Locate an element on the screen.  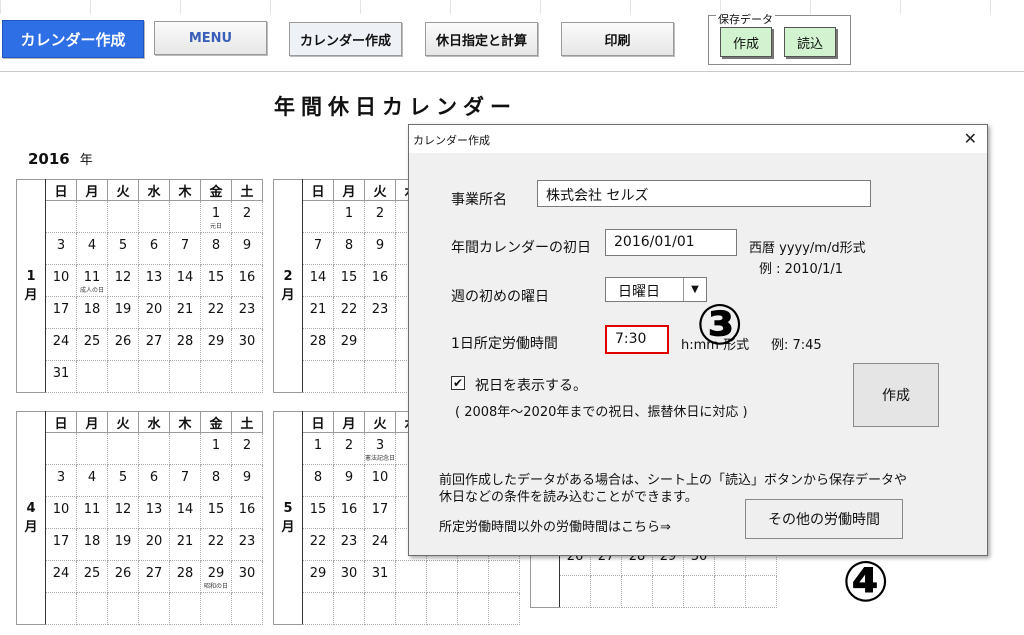
day-number: 4 is located at coordinates (92, 245).